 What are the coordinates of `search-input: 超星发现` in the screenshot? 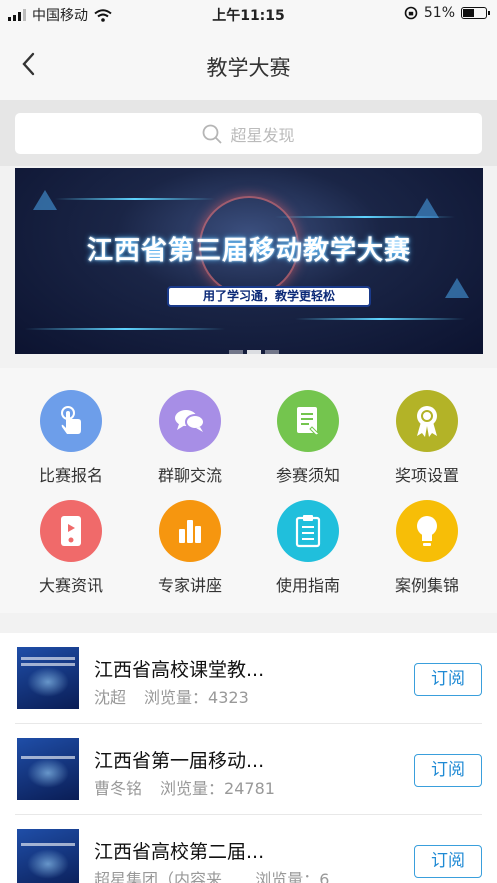 It's located at (248, 133).